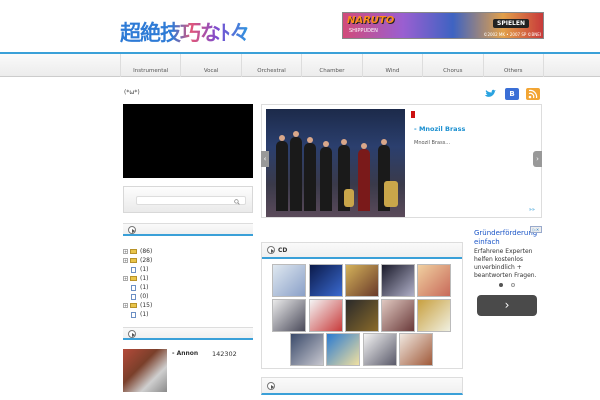 The width and height of the screenshot is (600, 400). I want to click on tree-item: + (15), so click(188, 305).